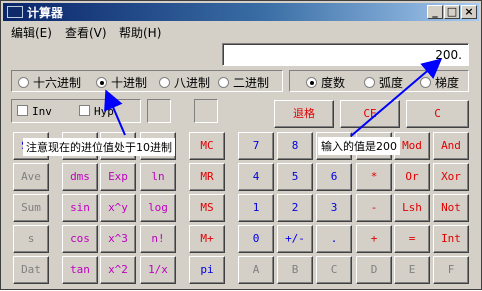 The height and width of the screenshot is (291, 482). What do you see at coordinates (115, 112) in the screenshot?
I see `base-note-arrow` at bounding box center [115, 112].